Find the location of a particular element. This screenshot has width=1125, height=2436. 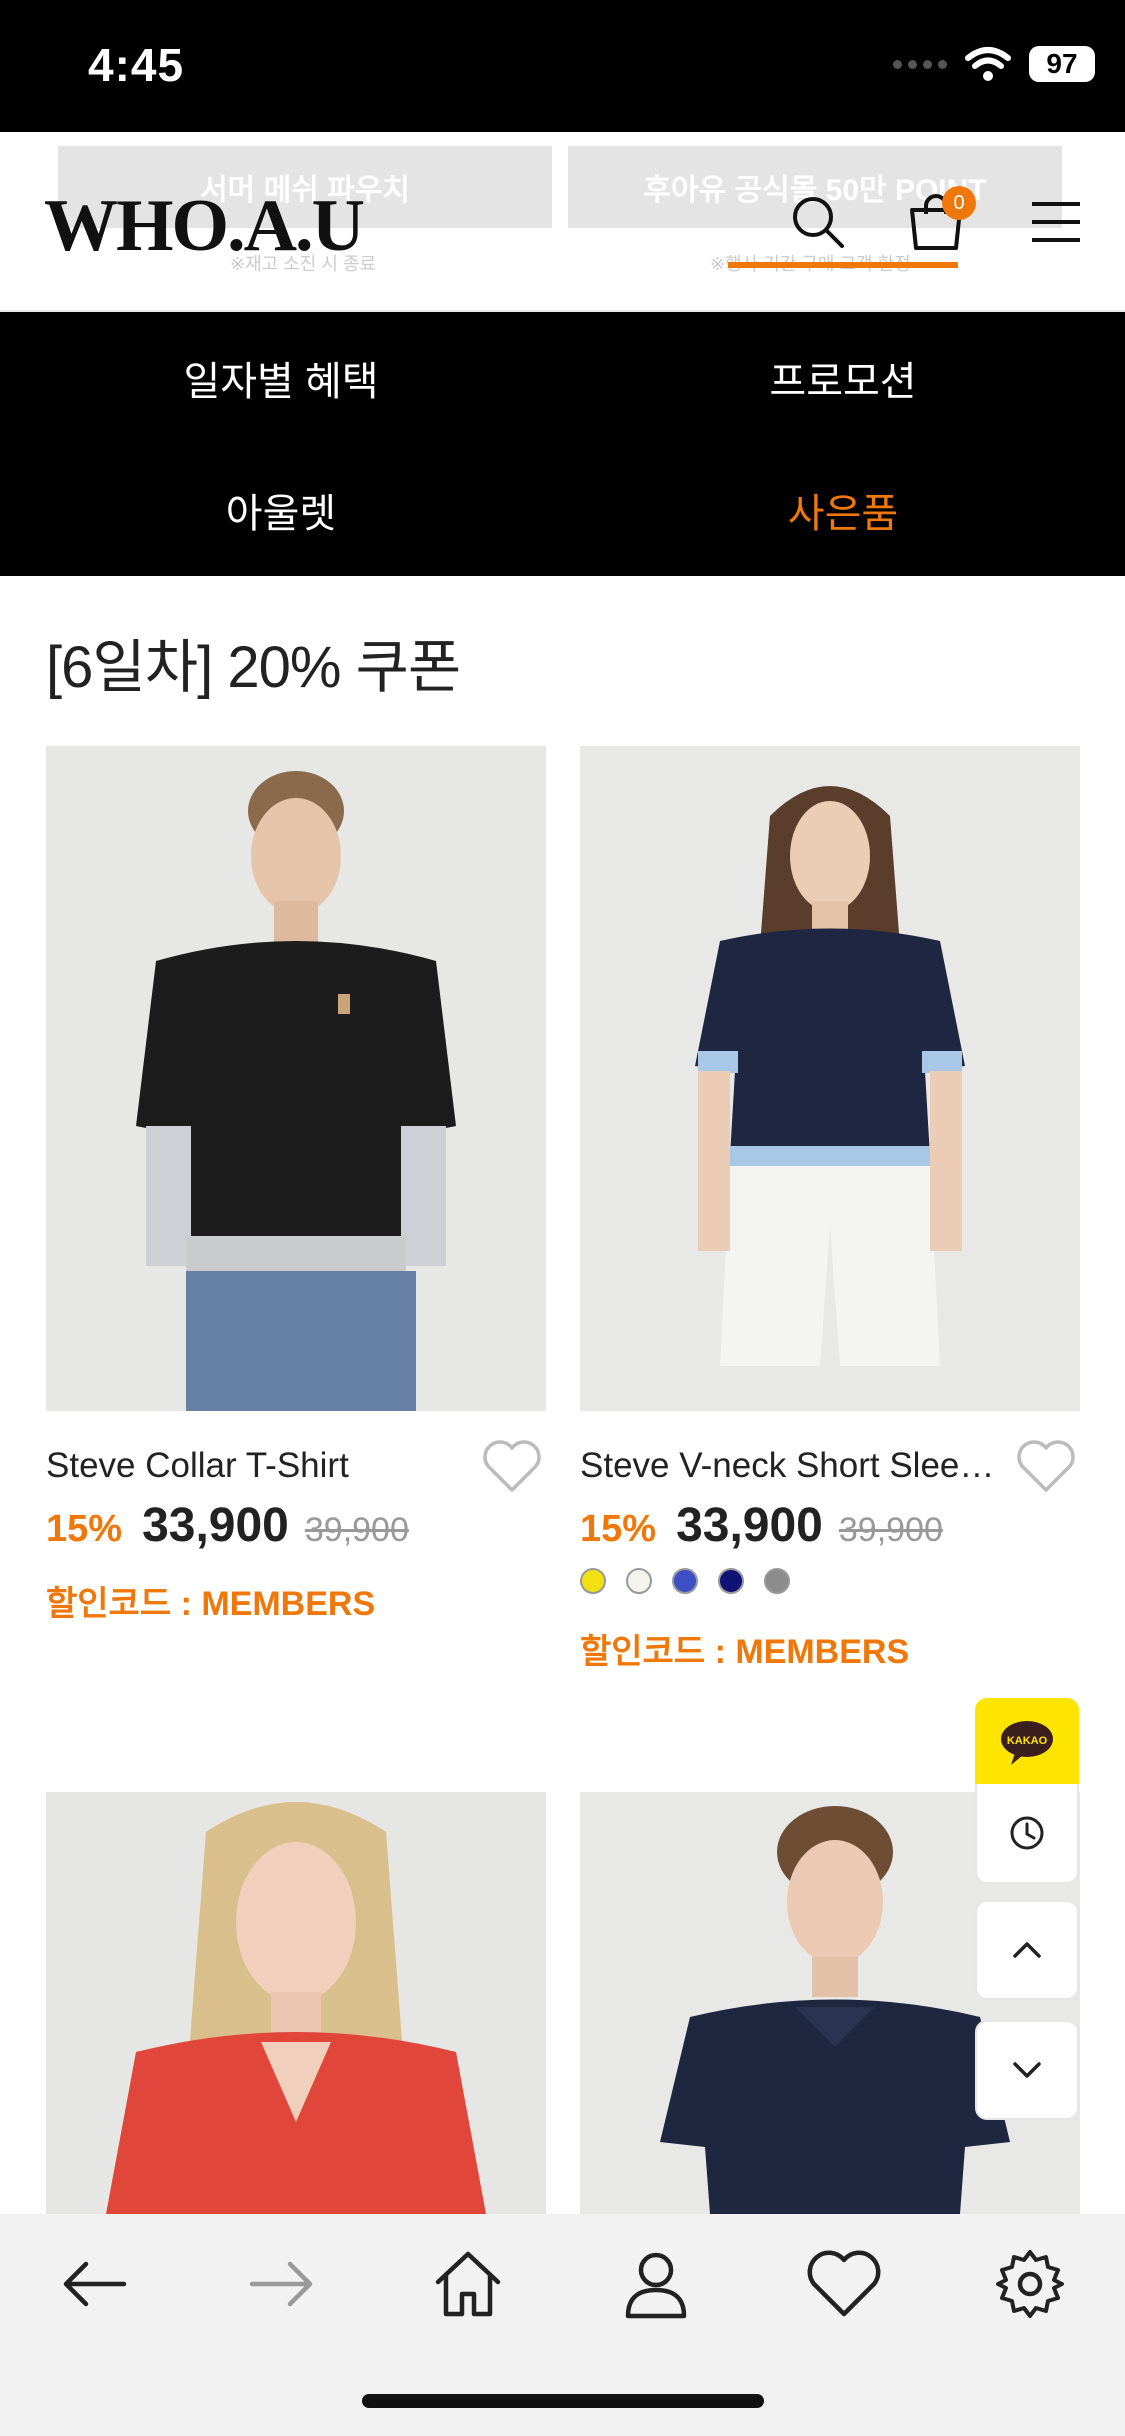

active-tab-underline is located at coordinates (843, 265).